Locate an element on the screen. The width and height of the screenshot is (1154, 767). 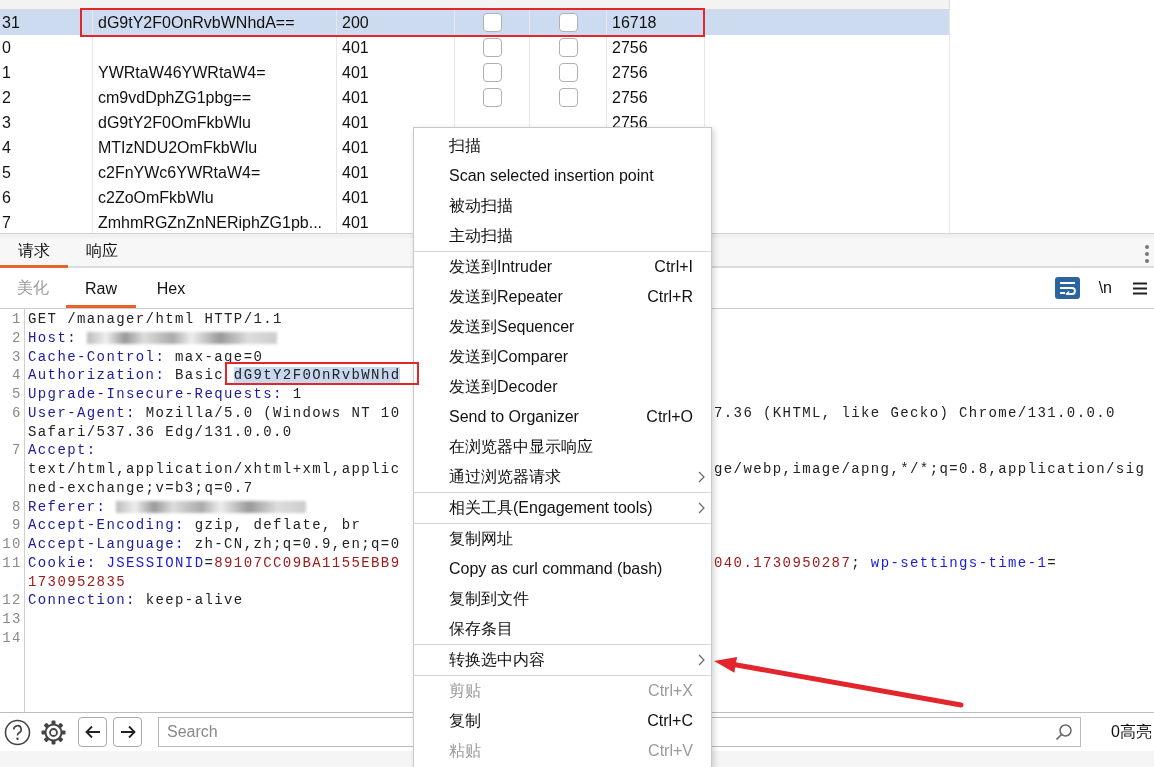
menu-item: Copy as curl command (bash) is located at coordinates (562, 569).